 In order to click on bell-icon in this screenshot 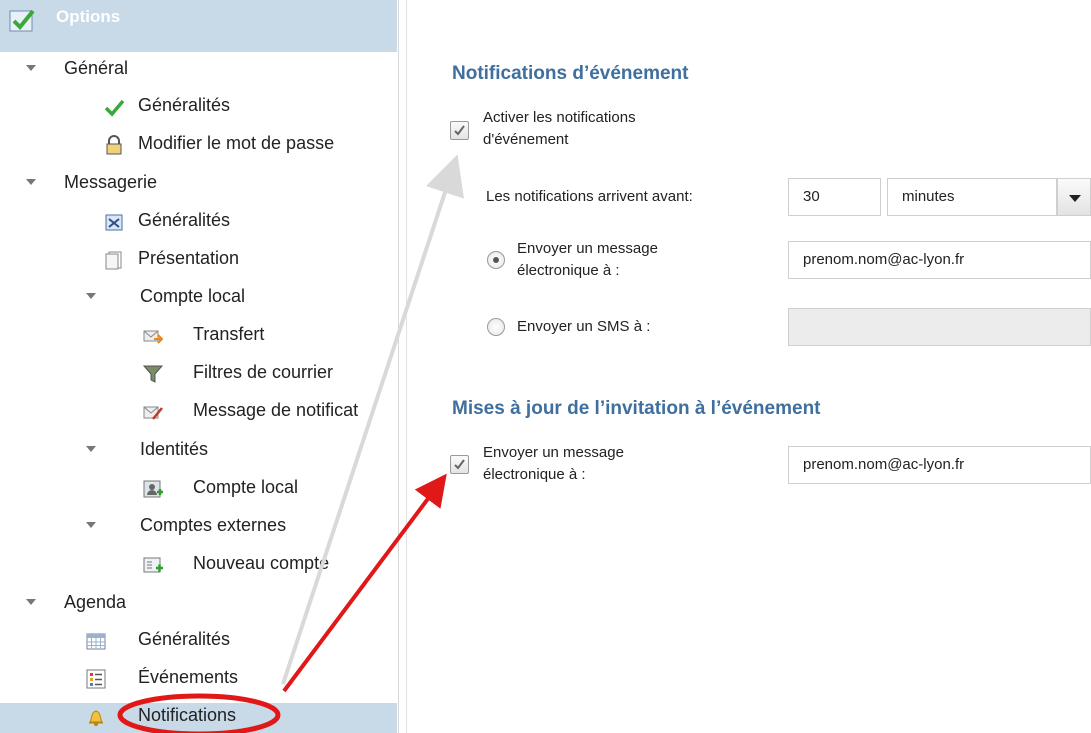, I will do `click(96, 718)`.